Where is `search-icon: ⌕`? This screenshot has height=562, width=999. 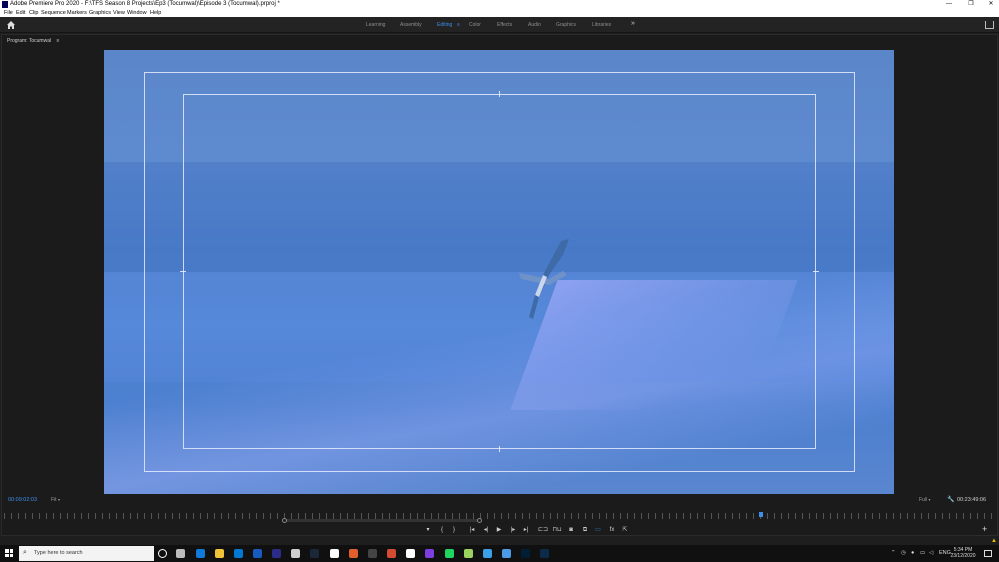
search-icon: ⌕ is located at coordinates (25, 552).